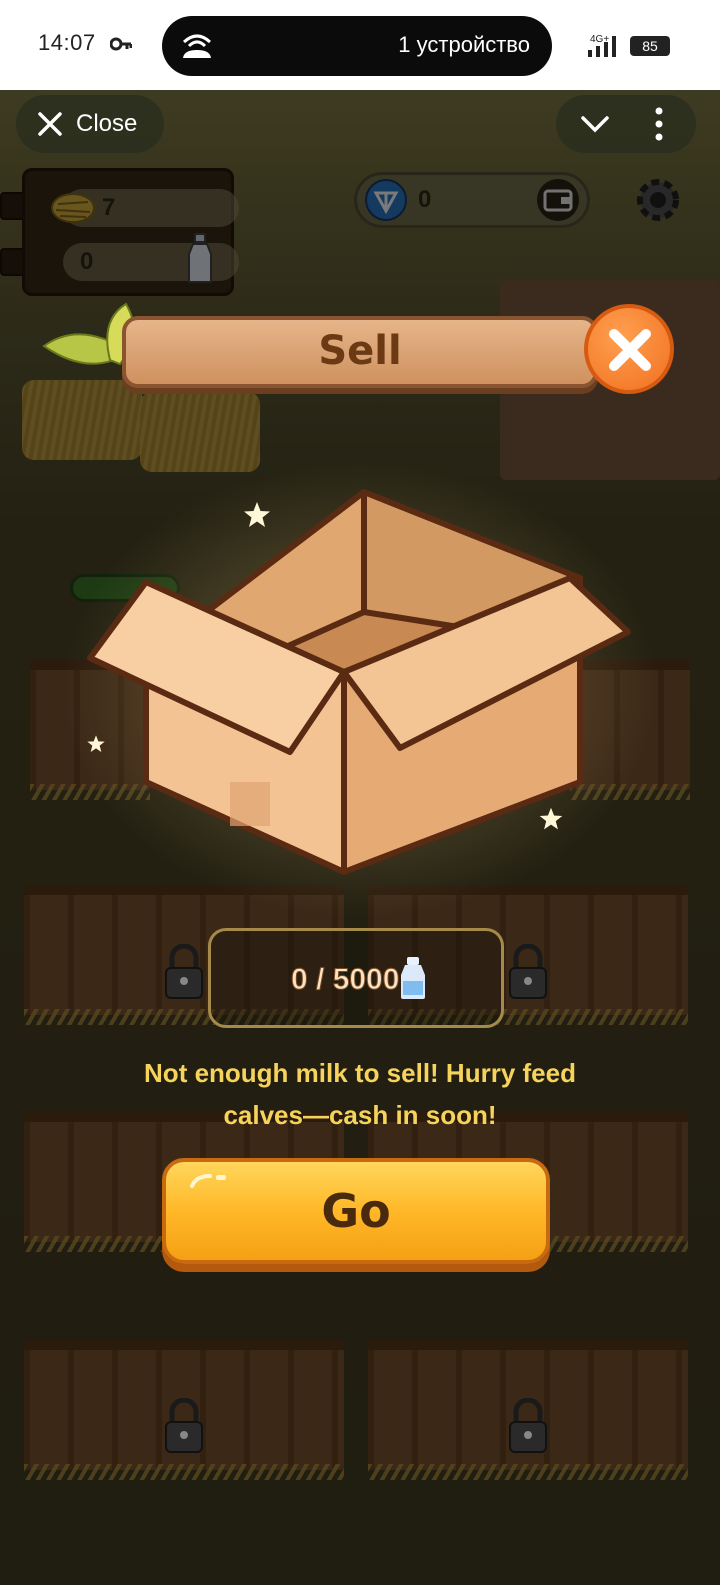 Image resolution: width=720 pixels, height=1585 pixels. I want to click on milk-progress-text: 0 / 5000, so click(345, 980).